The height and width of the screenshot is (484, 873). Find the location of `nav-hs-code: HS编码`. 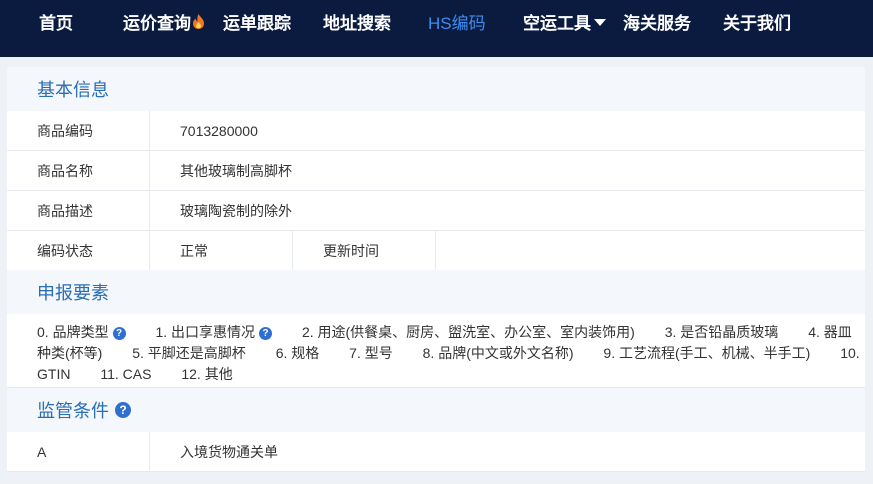

nav-hs-code: HS编码 is located at coordinates (457, 28).